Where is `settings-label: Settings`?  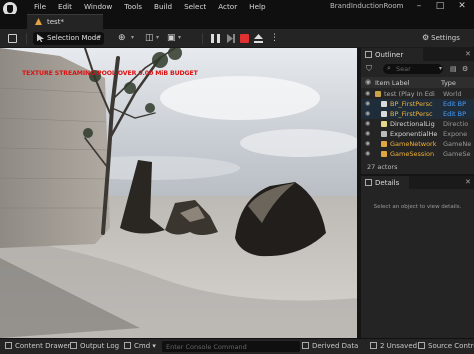
settings-label: Settings is located at coordinates (445, 38).